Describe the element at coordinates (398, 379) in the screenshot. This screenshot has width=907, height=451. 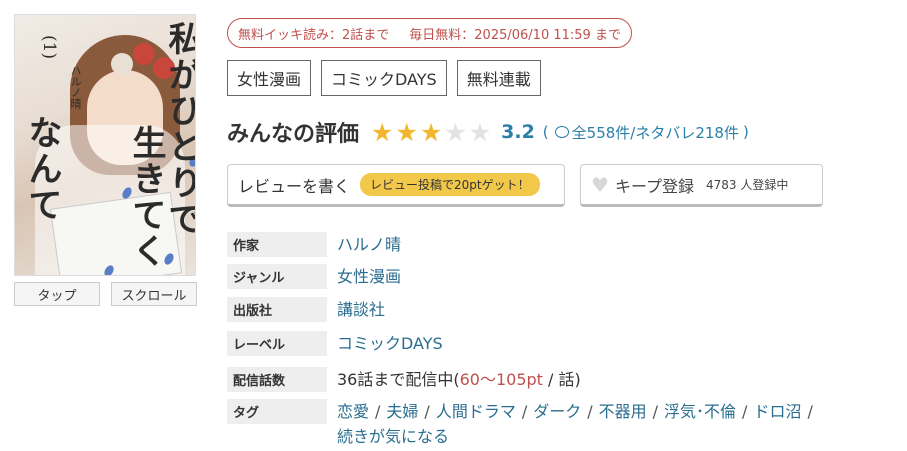
I see `episodes-prefix: 36話まで配信中(` at that location.